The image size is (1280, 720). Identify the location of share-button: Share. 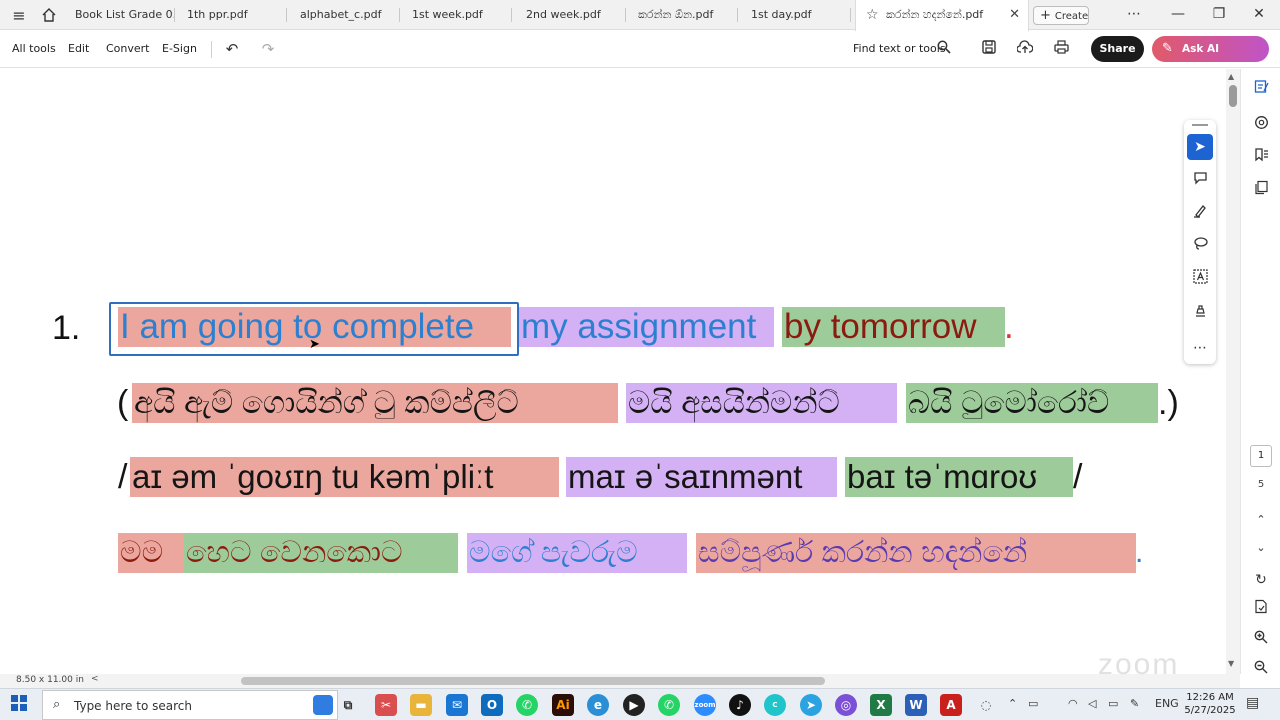
(1117, 49).